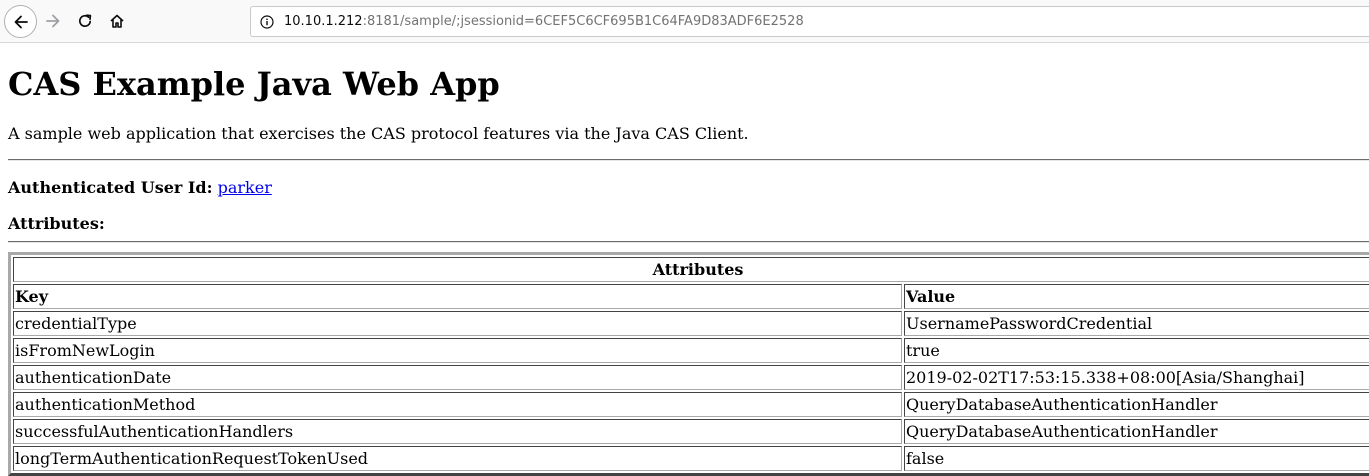 This screenshot has width=1369, height=476. I want to click on reload-button, so click(85, 21).